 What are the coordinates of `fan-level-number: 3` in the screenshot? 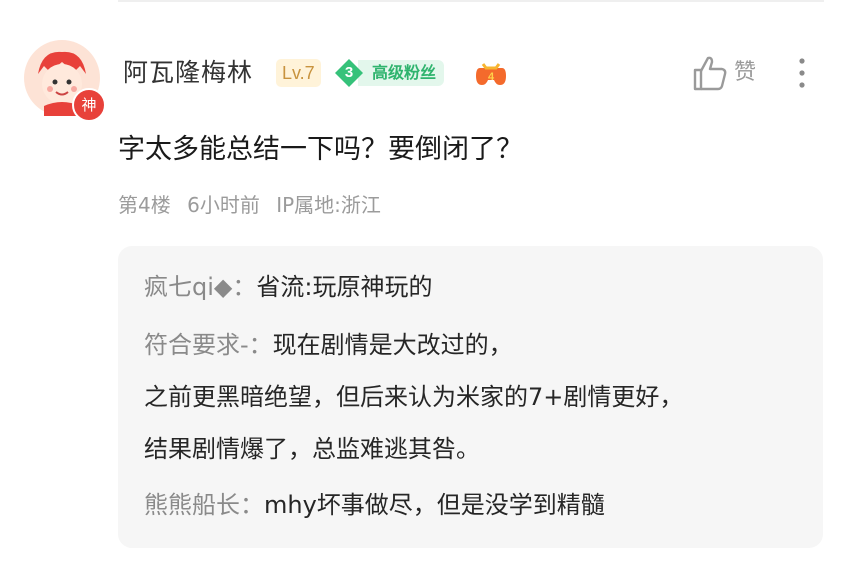 It's located at (349, 72).